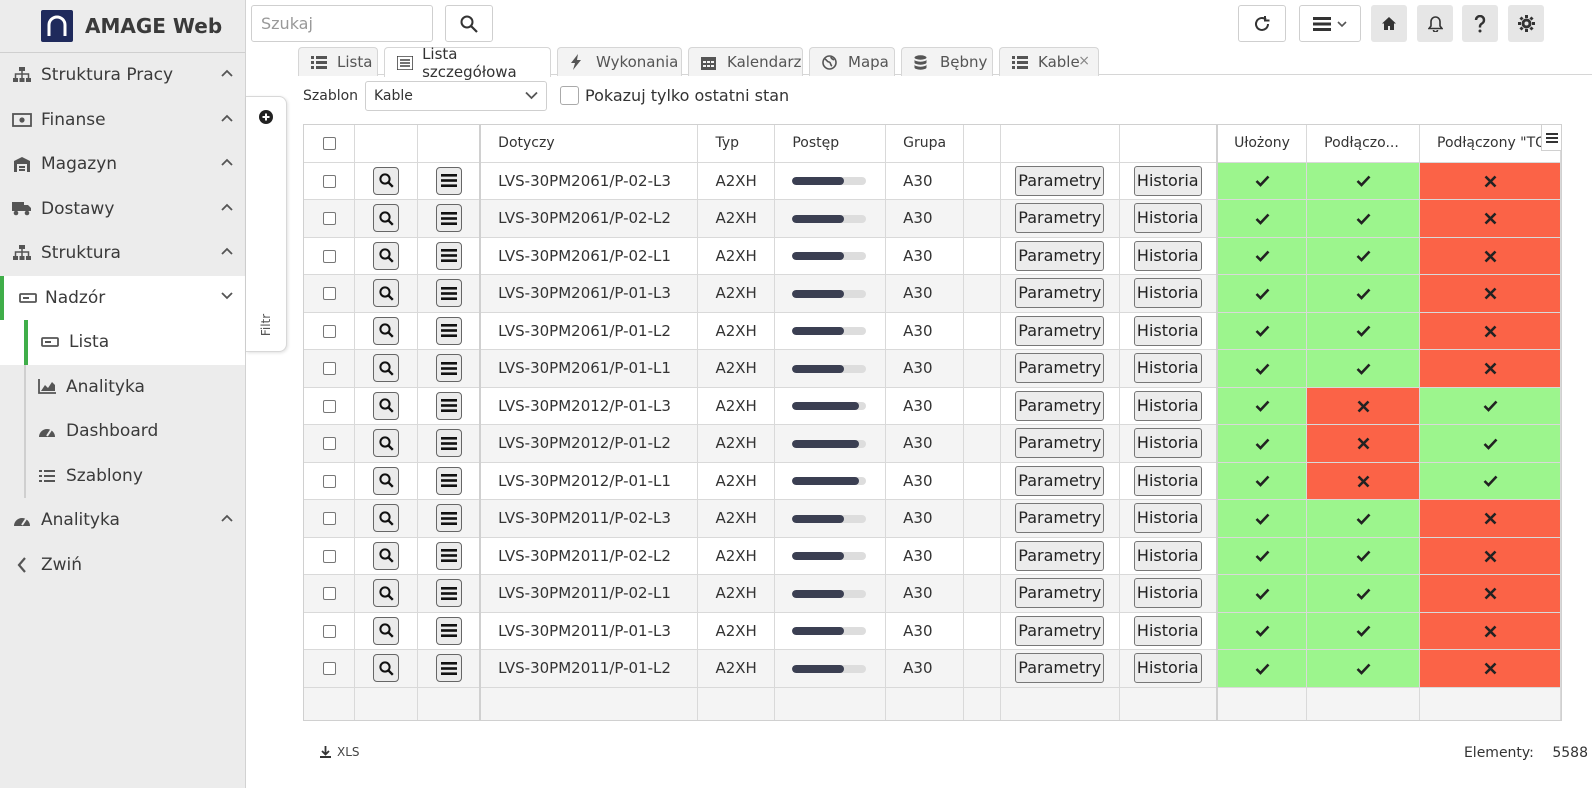  Describe the element at coordinates (266, 224) in the screenshot. I see `filter-panel: Filtr` at that location.